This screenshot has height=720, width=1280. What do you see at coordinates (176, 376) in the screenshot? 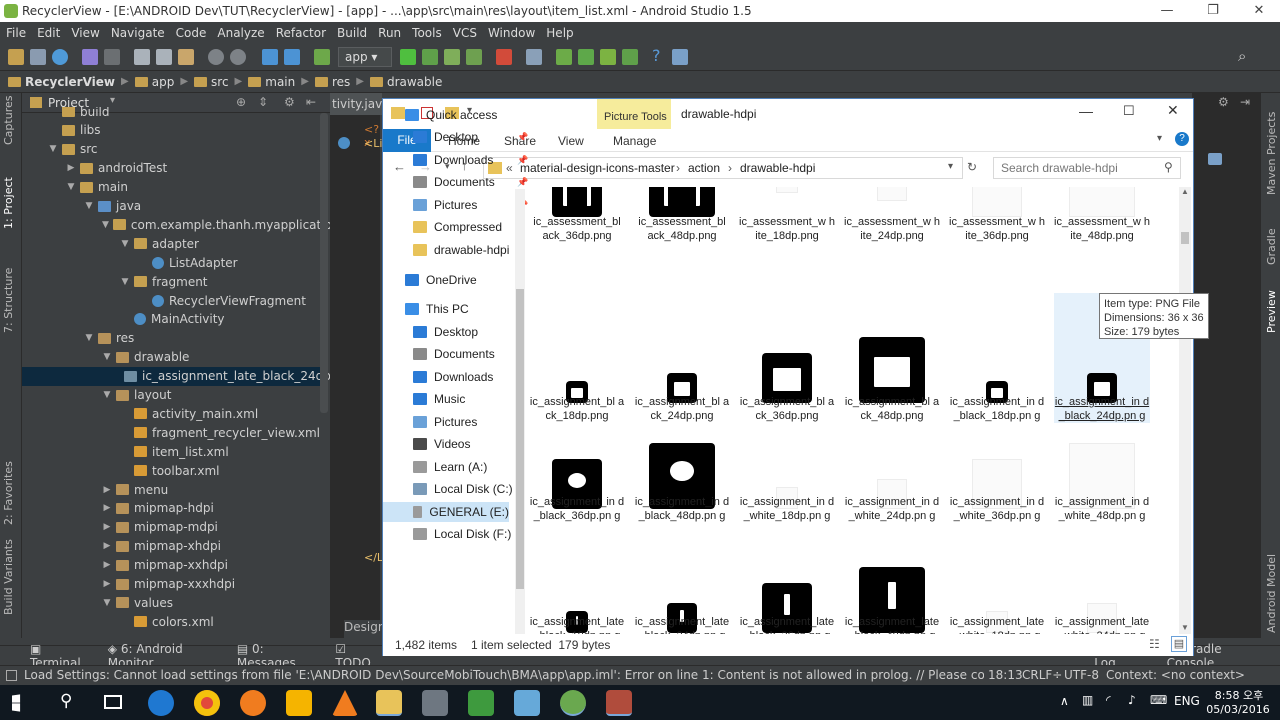
I see `tree-item: ic_assignment_late_black_24dp.png` at bounding box center [176, 376].